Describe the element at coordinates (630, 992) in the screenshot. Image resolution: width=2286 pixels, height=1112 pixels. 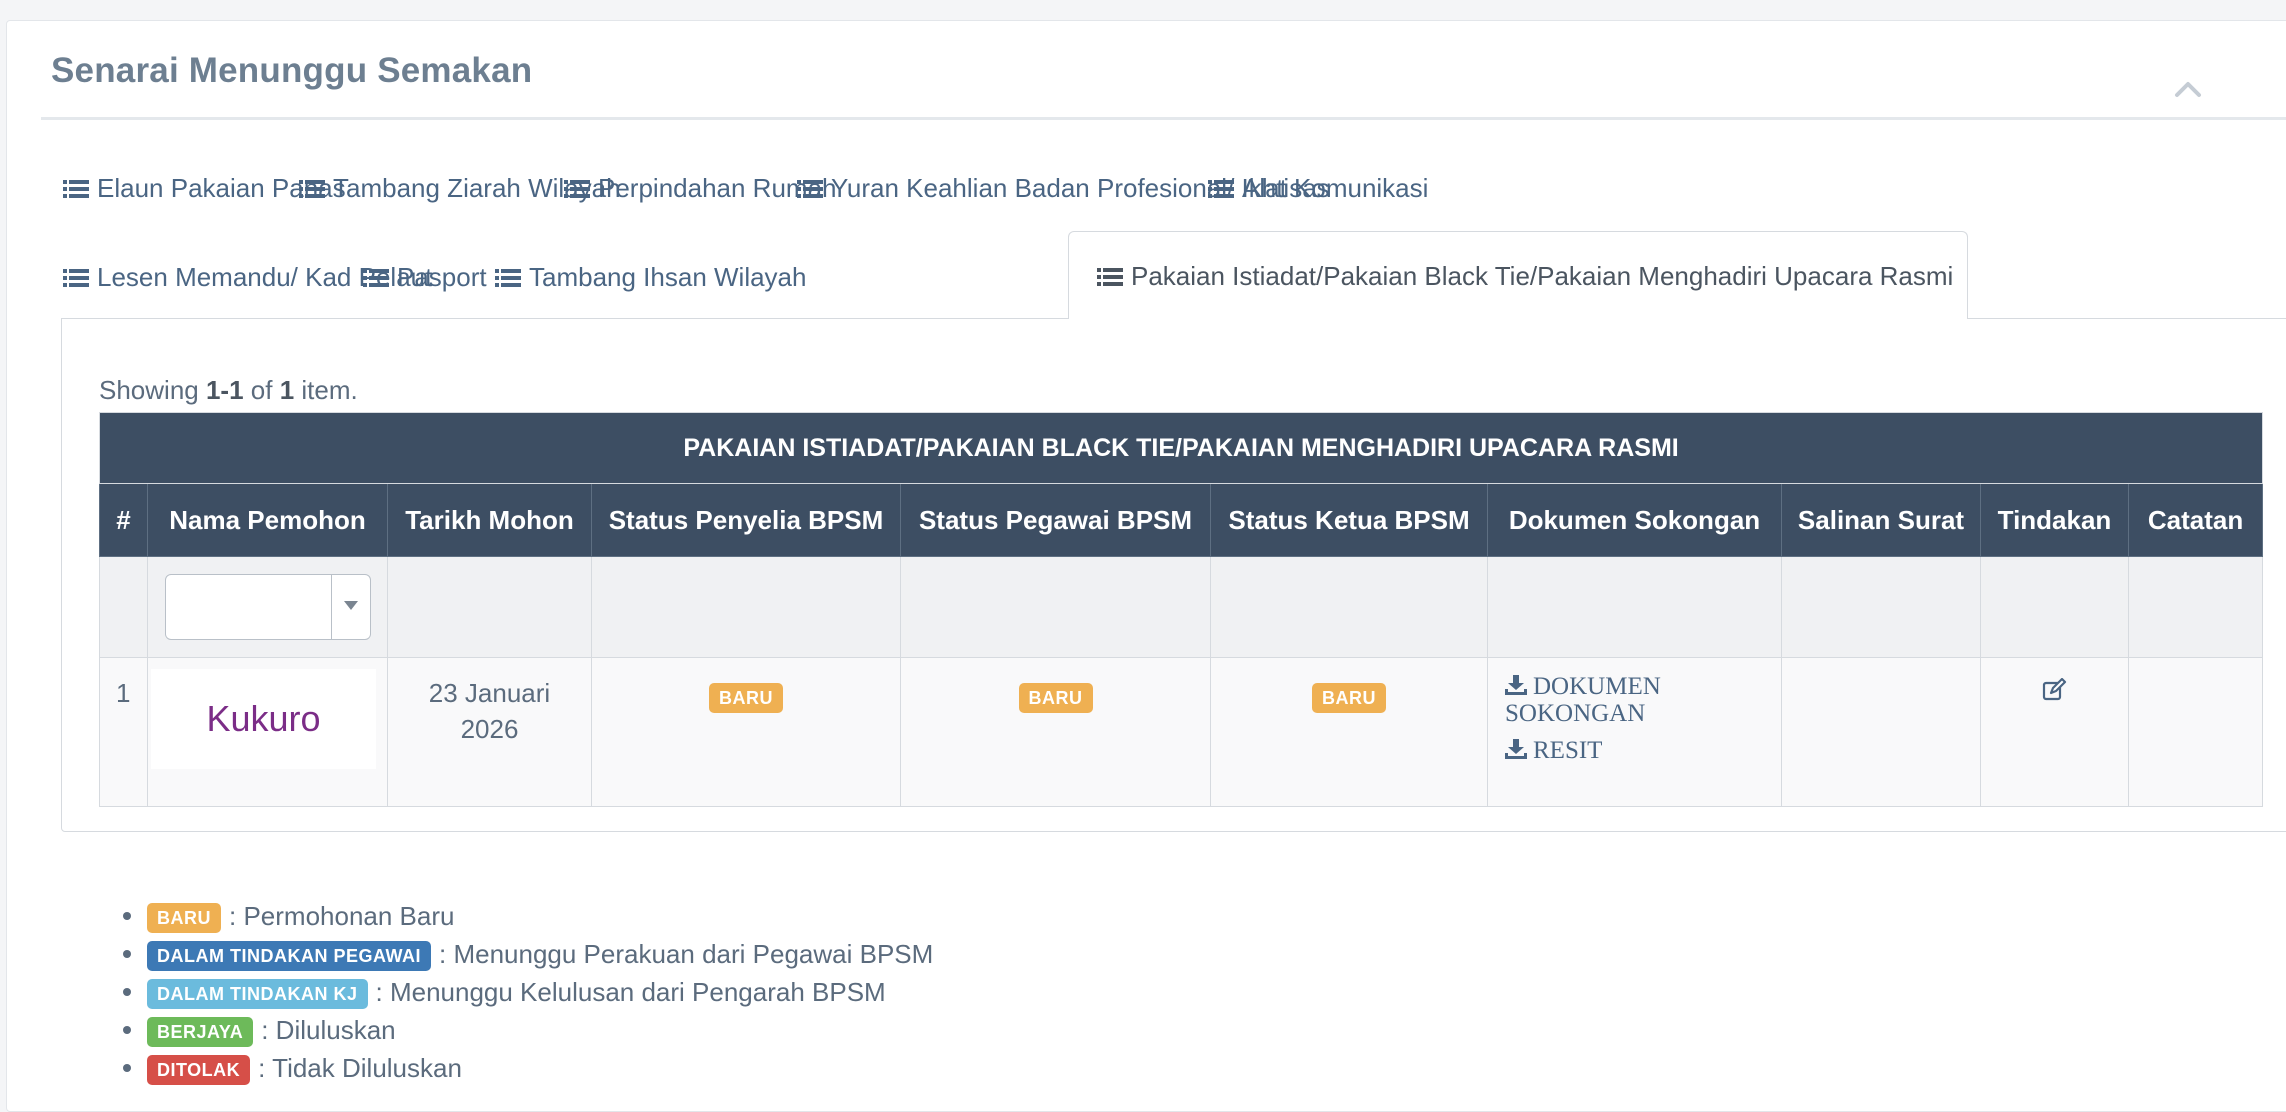
I see `legend-desc: : Menunggu Kelulusan dari Pengarah BPSM` at that location.